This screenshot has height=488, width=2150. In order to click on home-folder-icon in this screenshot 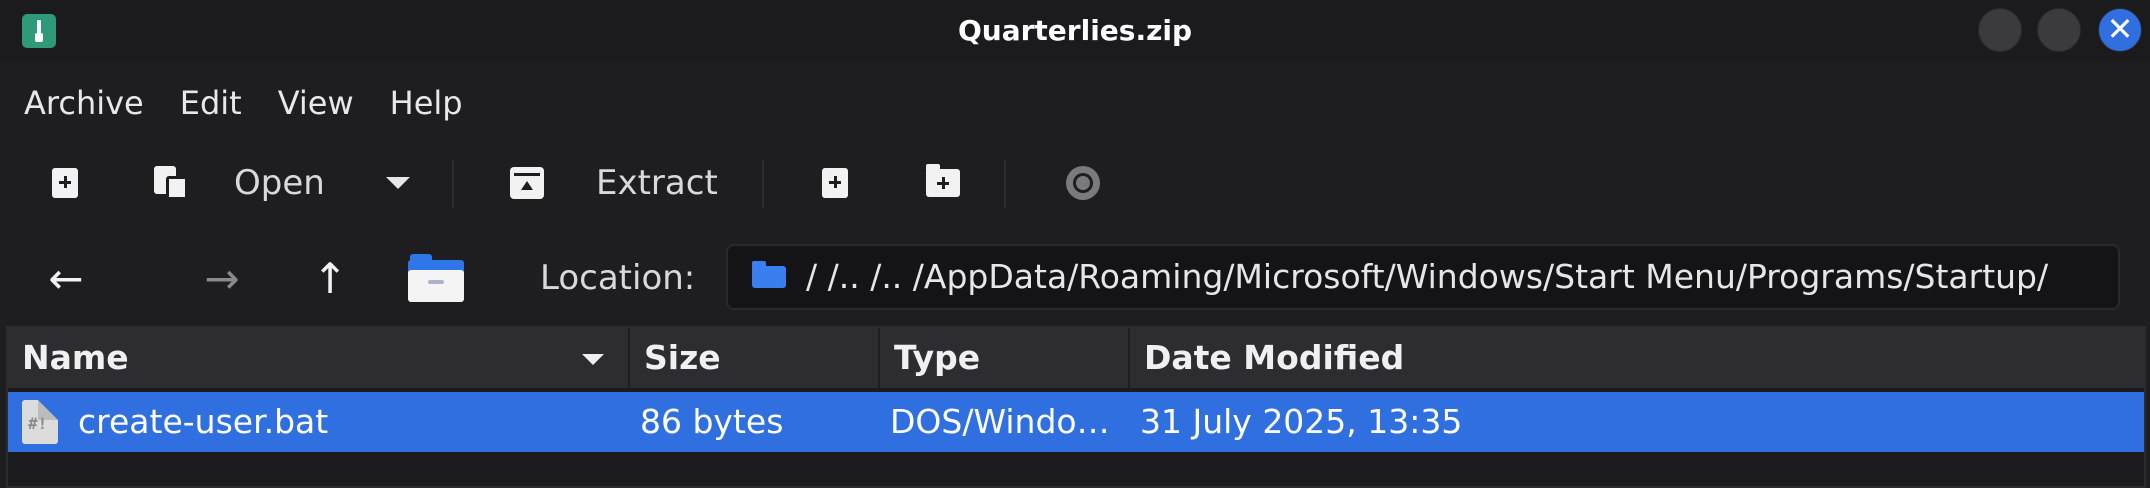, I will do `click(436, 278)`.